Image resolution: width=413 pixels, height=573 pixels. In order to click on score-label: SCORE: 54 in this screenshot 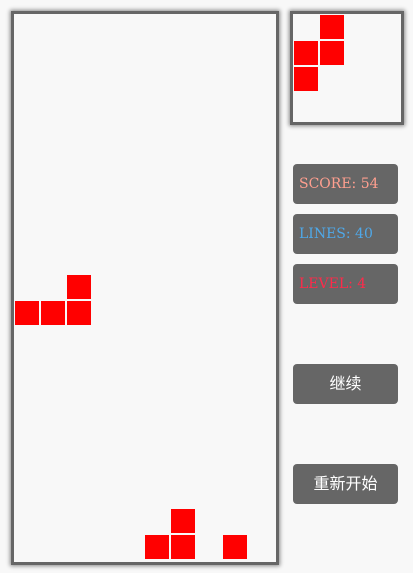, I will do `click(339, 184)`.